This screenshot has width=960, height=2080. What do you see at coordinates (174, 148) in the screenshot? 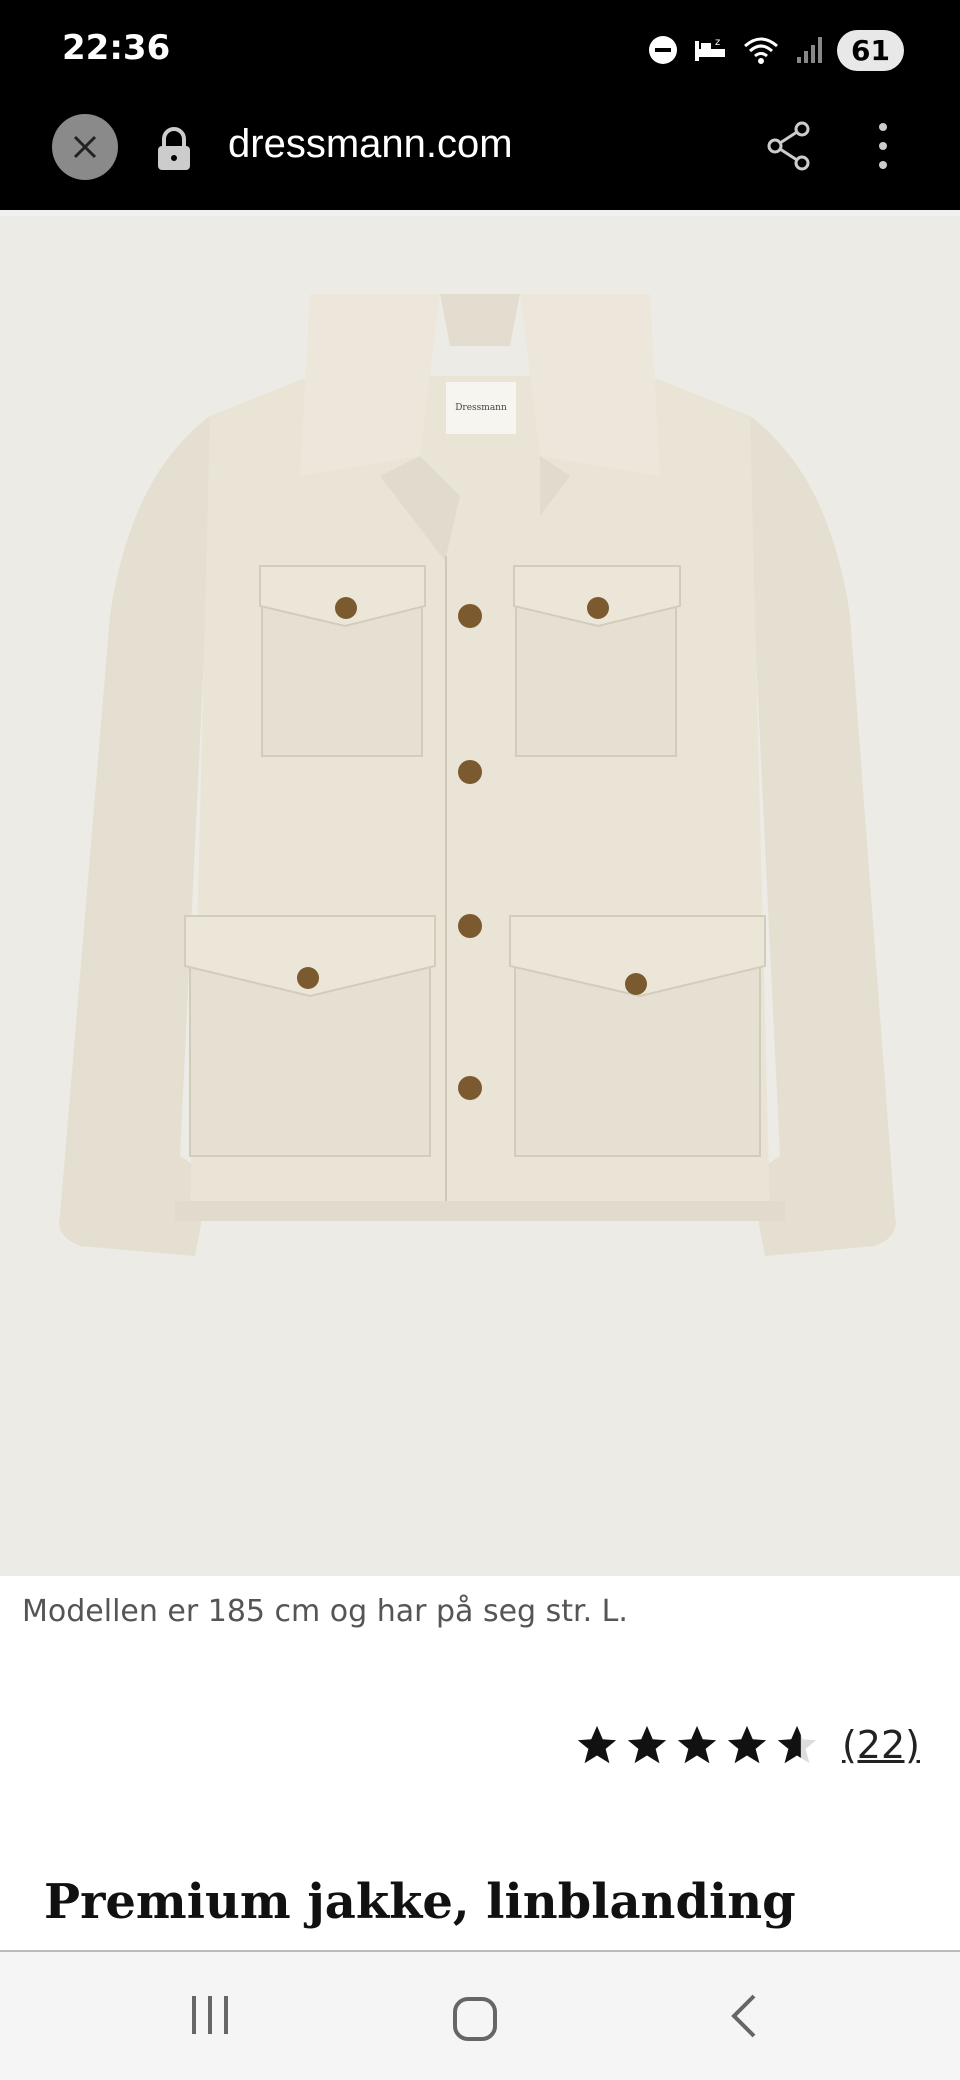
I see `lock-icon` at bounding box center [174, 148].